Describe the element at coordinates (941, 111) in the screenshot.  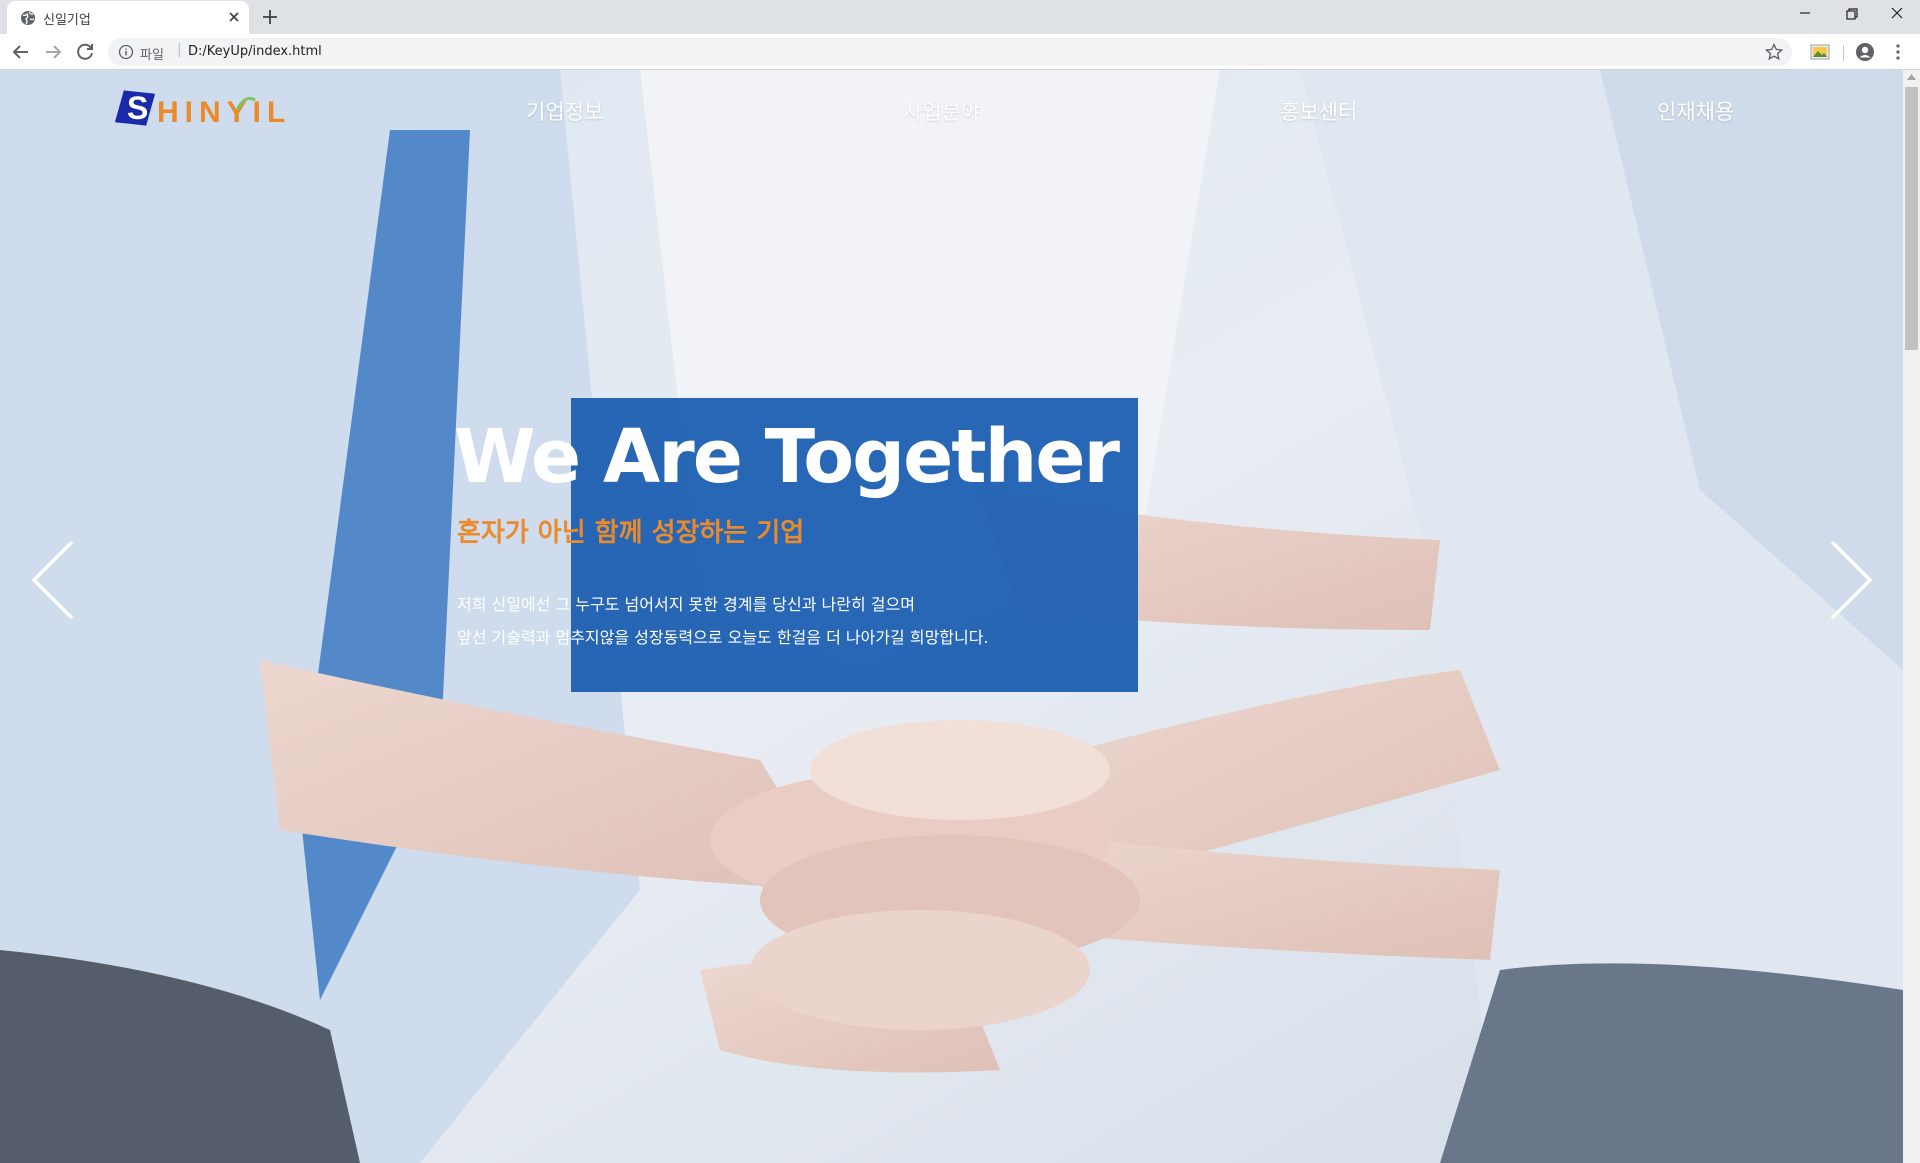
I see `nav-business-area: 사업분야` at that location.